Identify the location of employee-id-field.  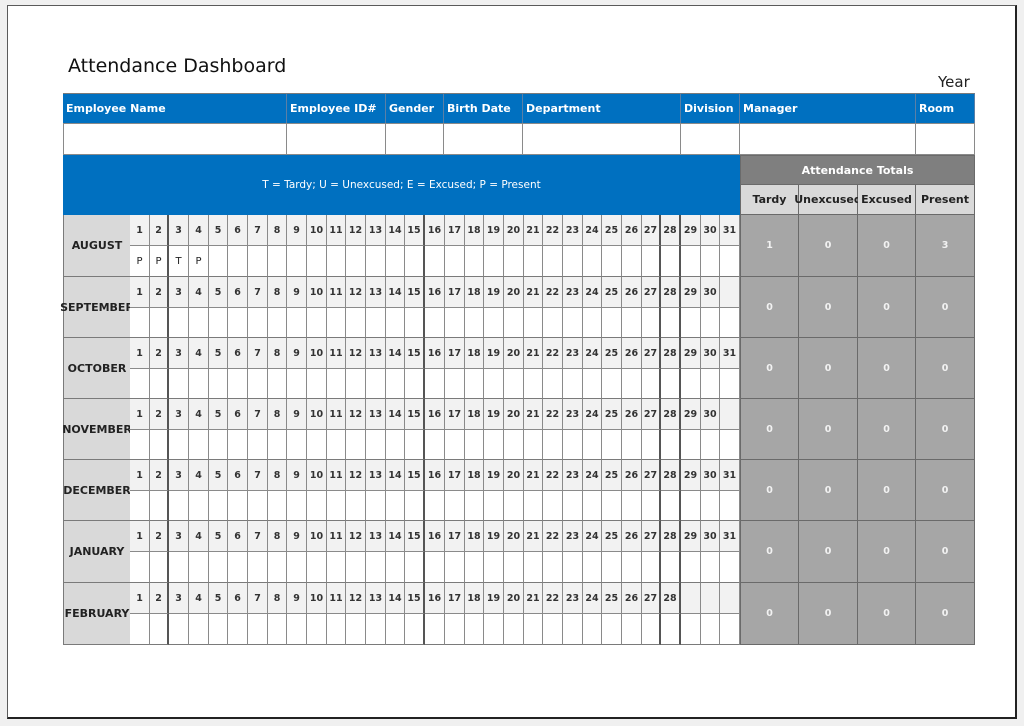
(336, 139).